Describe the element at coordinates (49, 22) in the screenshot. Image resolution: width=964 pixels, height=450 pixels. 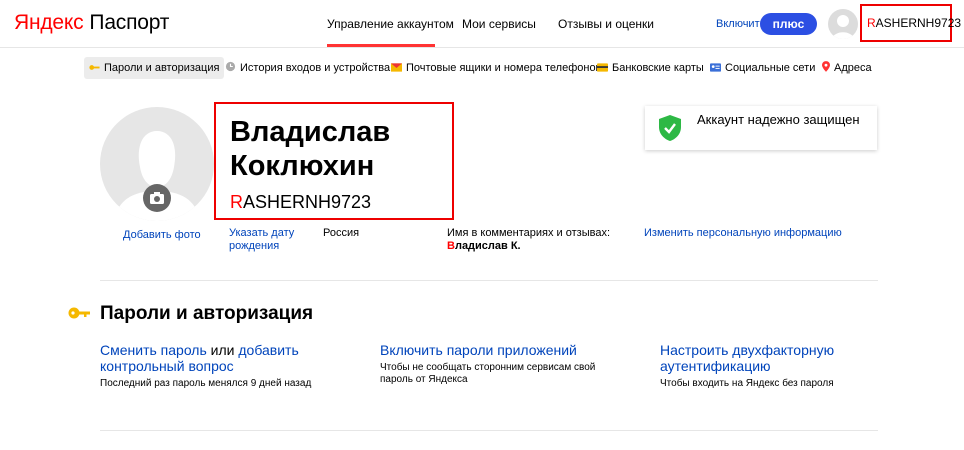
I see `logo-brand: Яндекс` at that location.